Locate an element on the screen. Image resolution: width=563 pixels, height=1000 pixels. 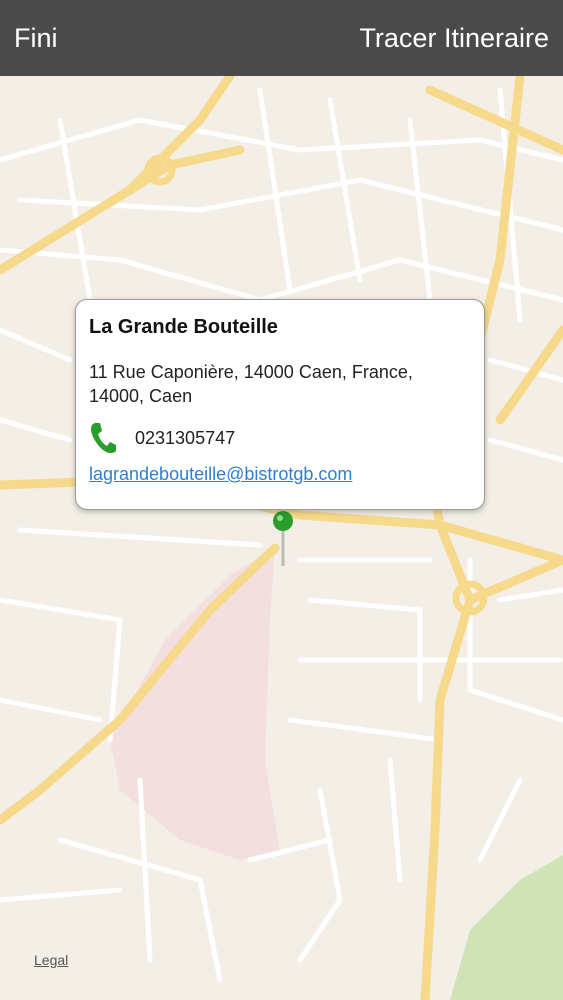
done-button: Fini is located at coordinates (36, 38).